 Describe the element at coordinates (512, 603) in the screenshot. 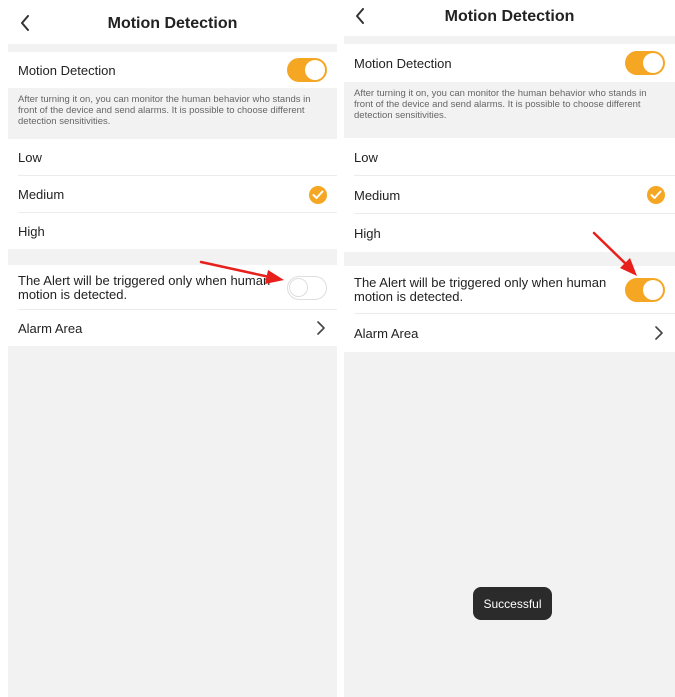

I see `success-toast: Successful` at that location.